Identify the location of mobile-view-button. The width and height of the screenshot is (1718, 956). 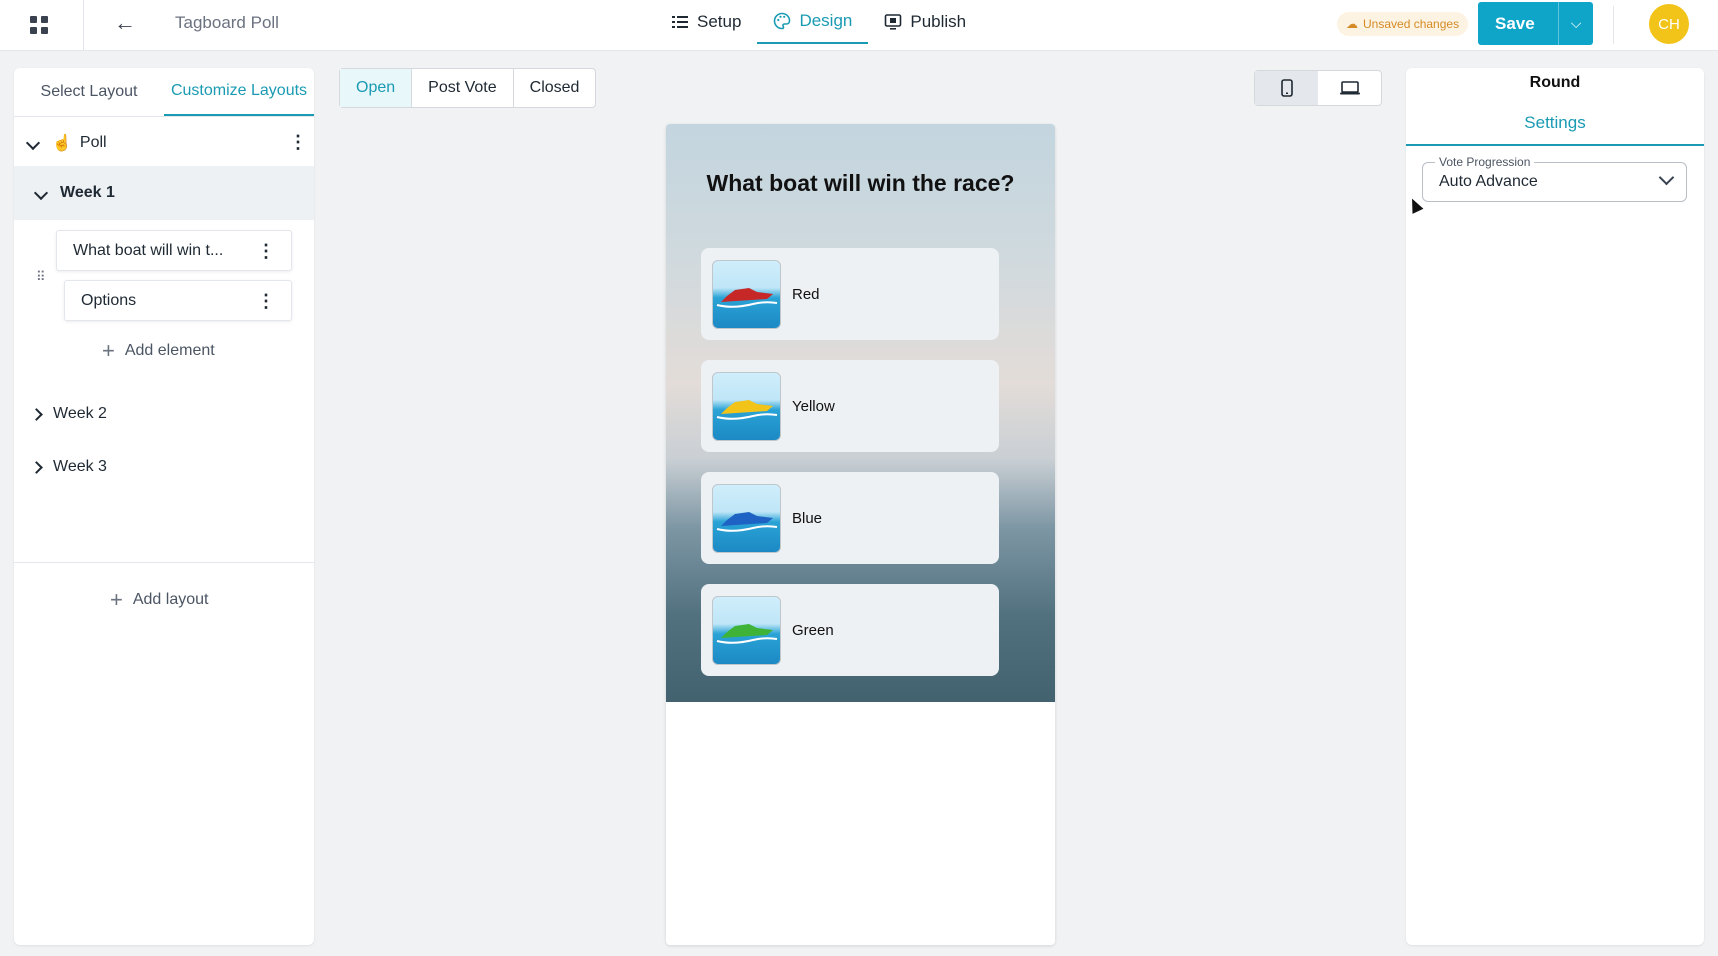
(1286, 88).